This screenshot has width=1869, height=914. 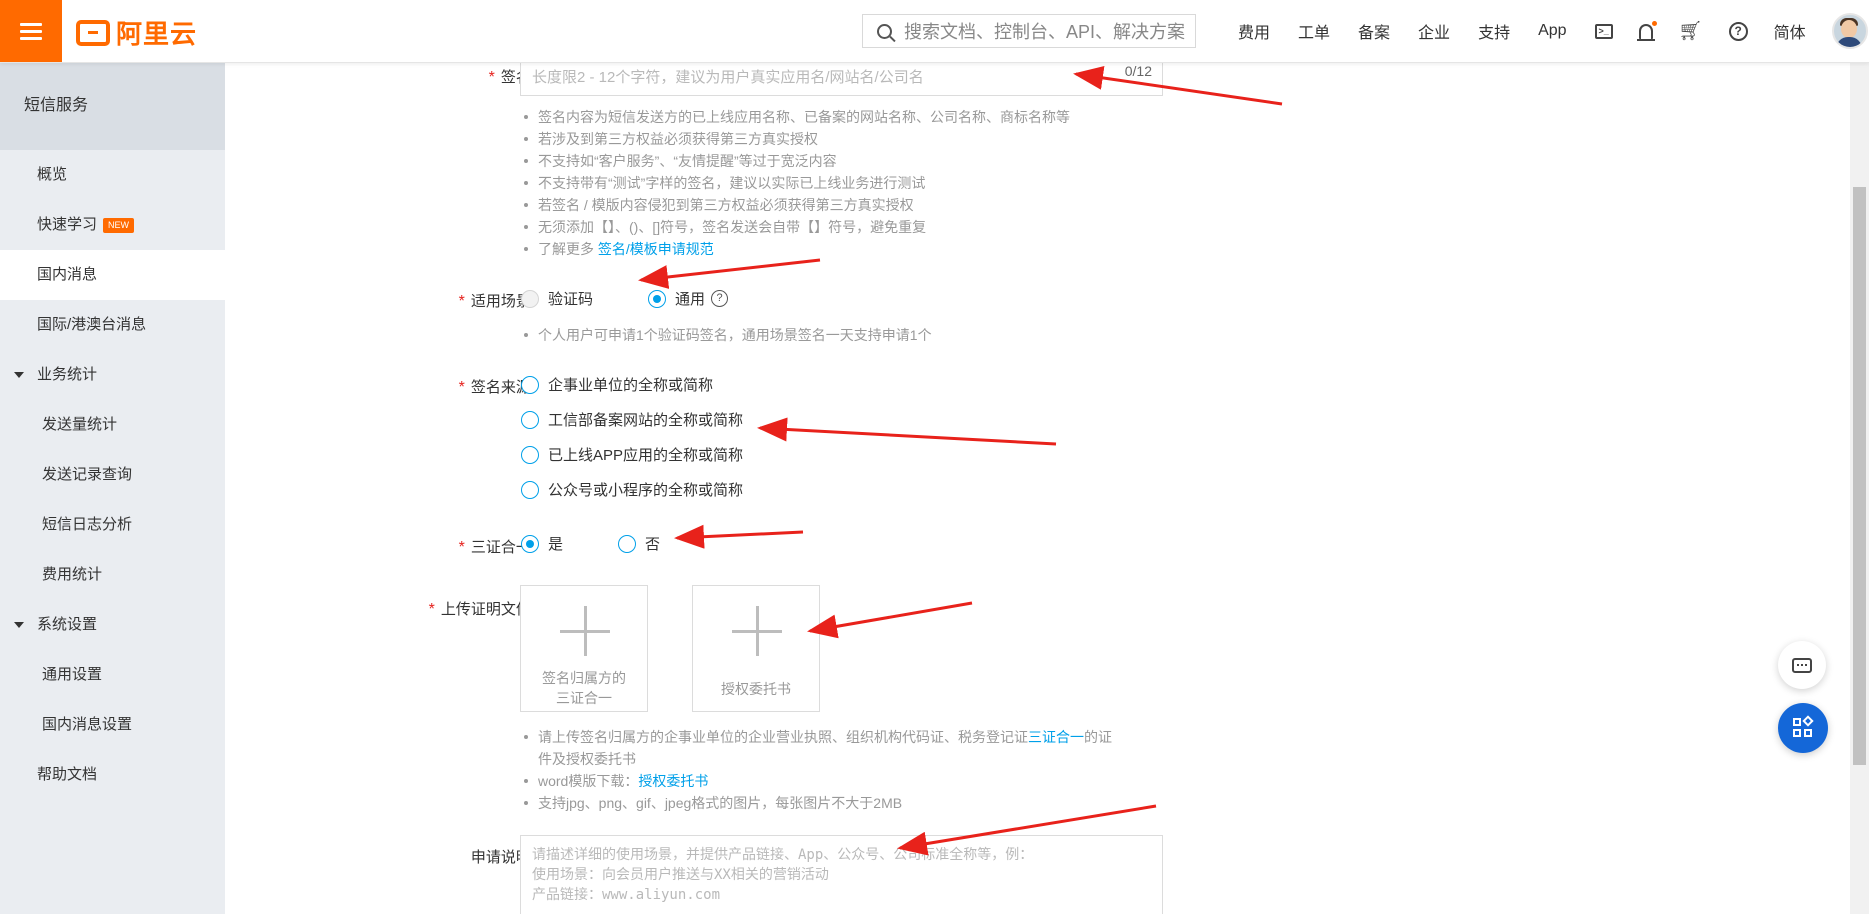 What do you see at coordinates (112, 375) in the screenshot?
I see `sidebar-group-stats: 业务统计` at bounding box center [112, 375].